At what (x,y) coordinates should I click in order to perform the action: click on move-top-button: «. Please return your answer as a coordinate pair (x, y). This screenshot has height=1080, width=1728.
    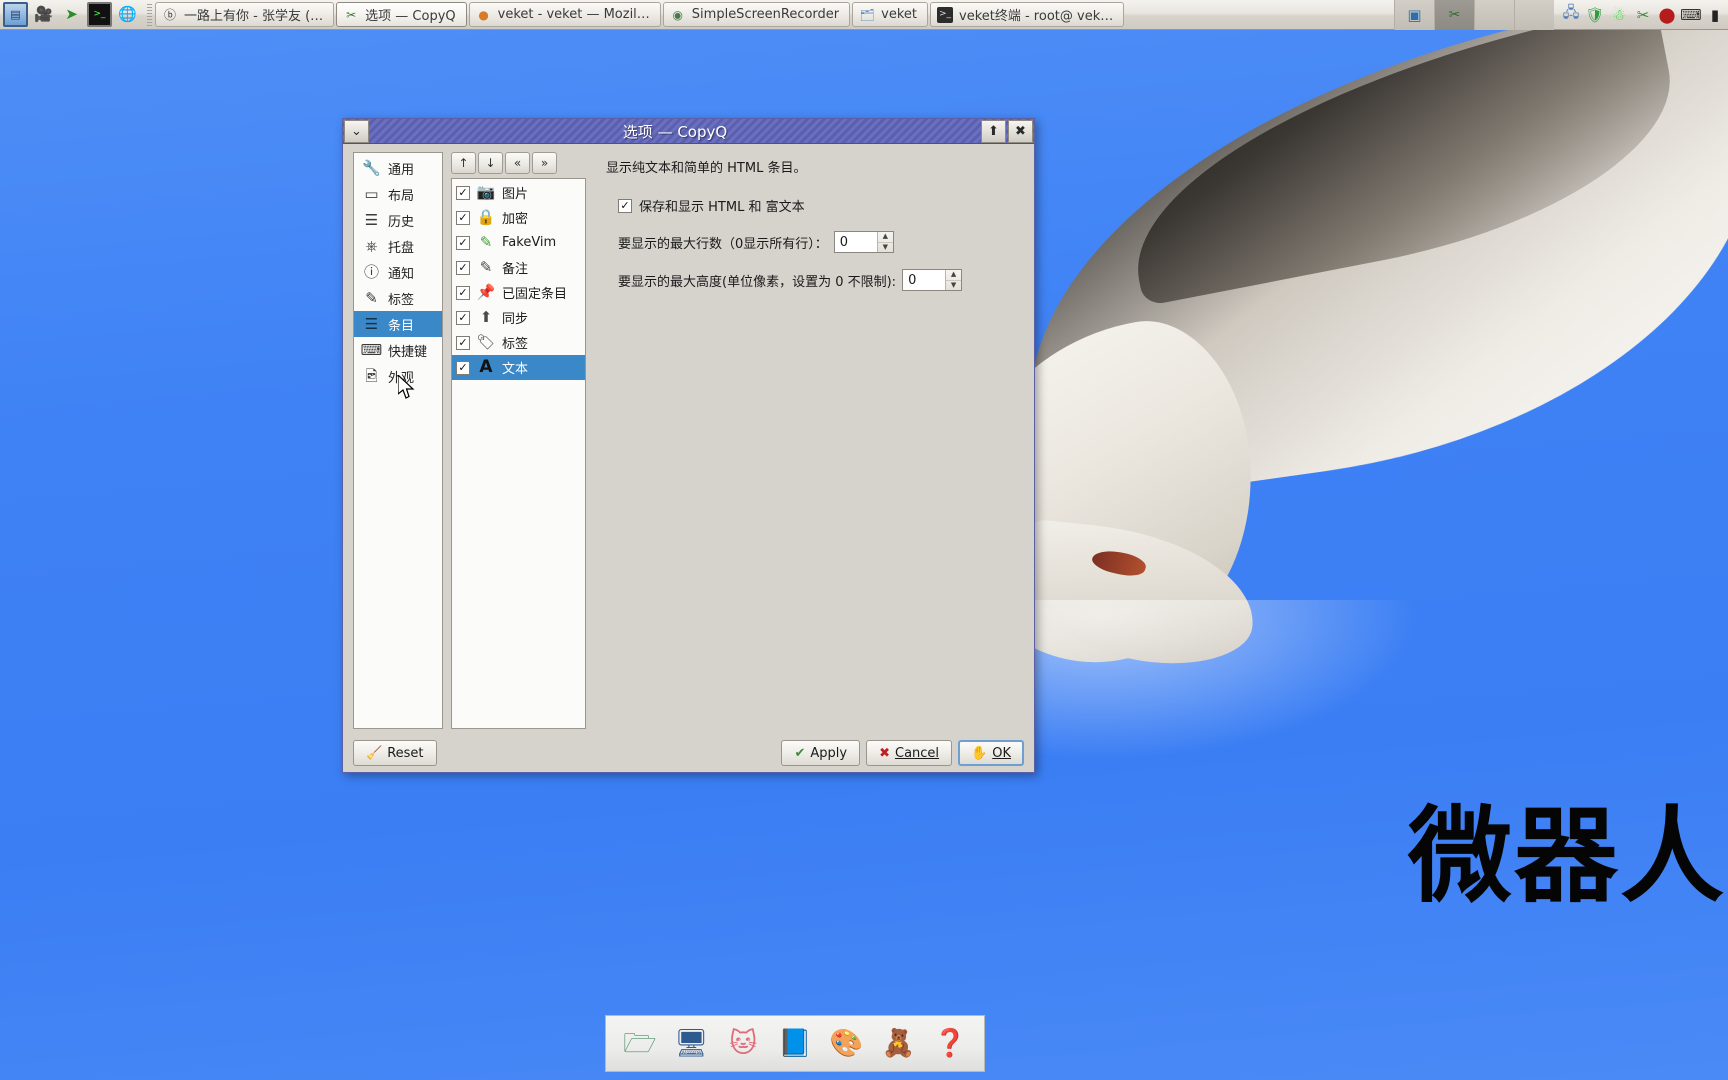
    Looking at the image, I should click on (517, 163).